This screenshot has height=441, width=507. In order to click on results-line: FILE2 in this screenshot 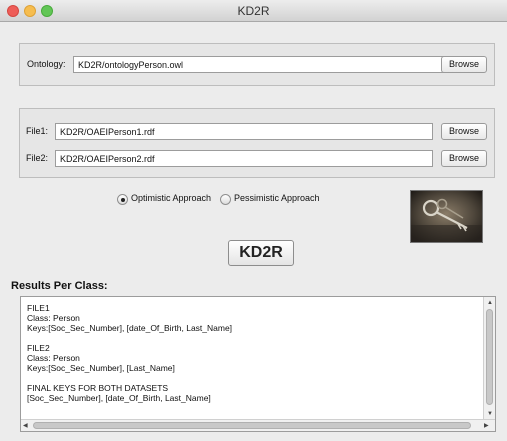, I will do `click(38, 348)`.